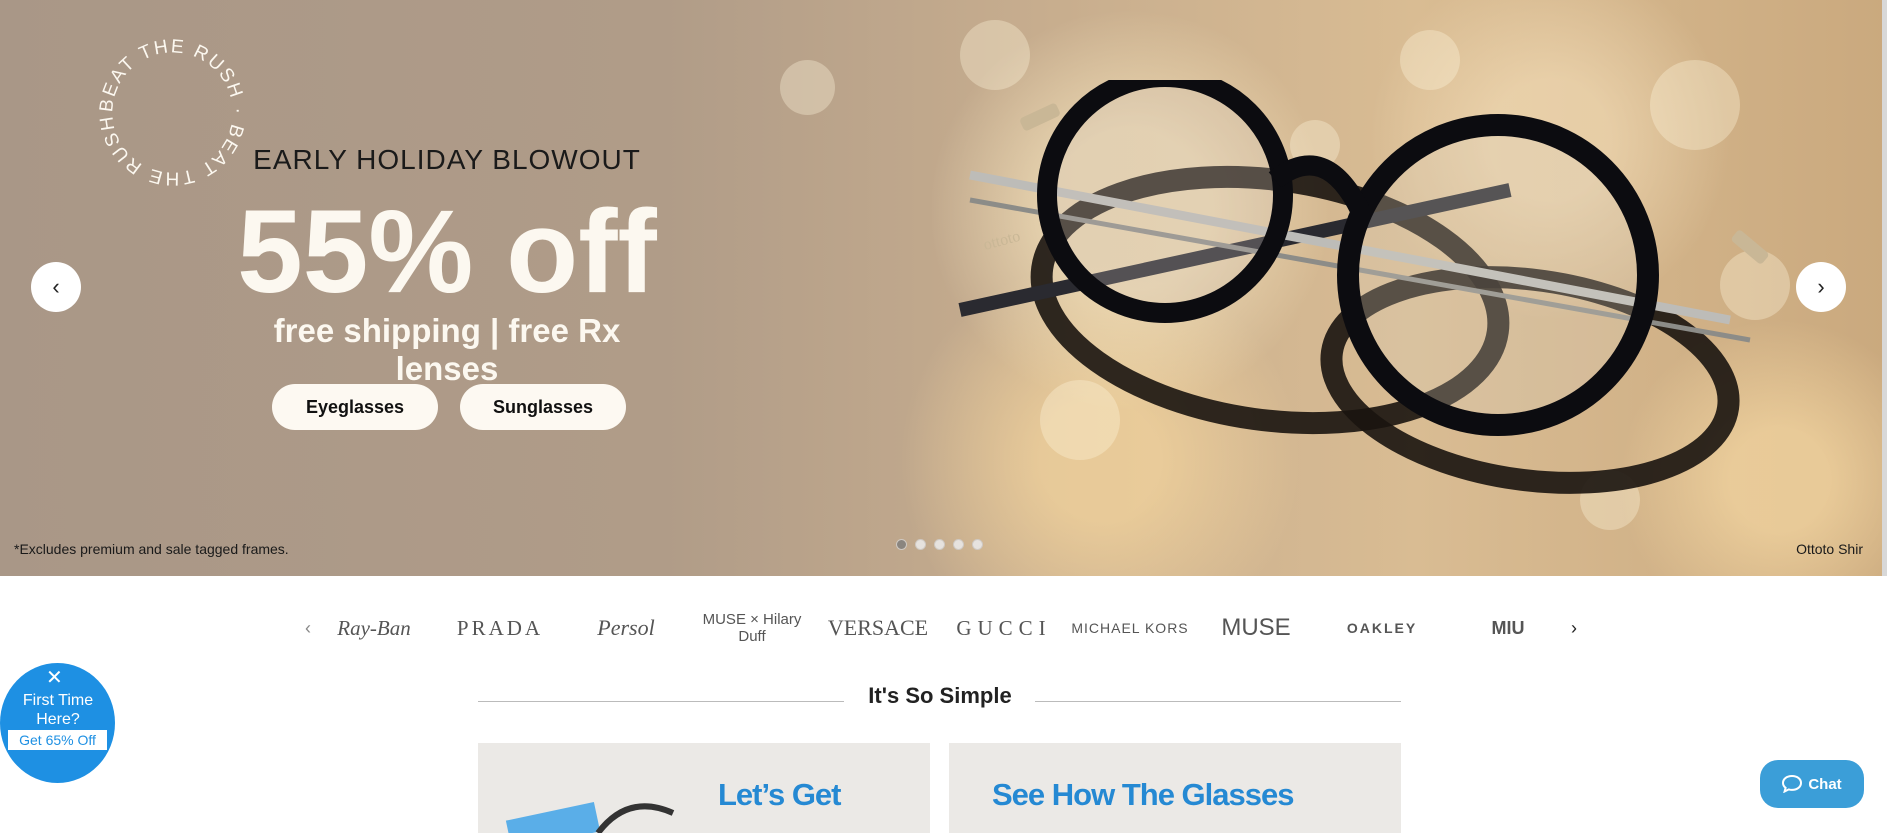  Describe the element at coordinates (878, 628) in the screenshot. I see `brand-versace: VERSACE` at that location.